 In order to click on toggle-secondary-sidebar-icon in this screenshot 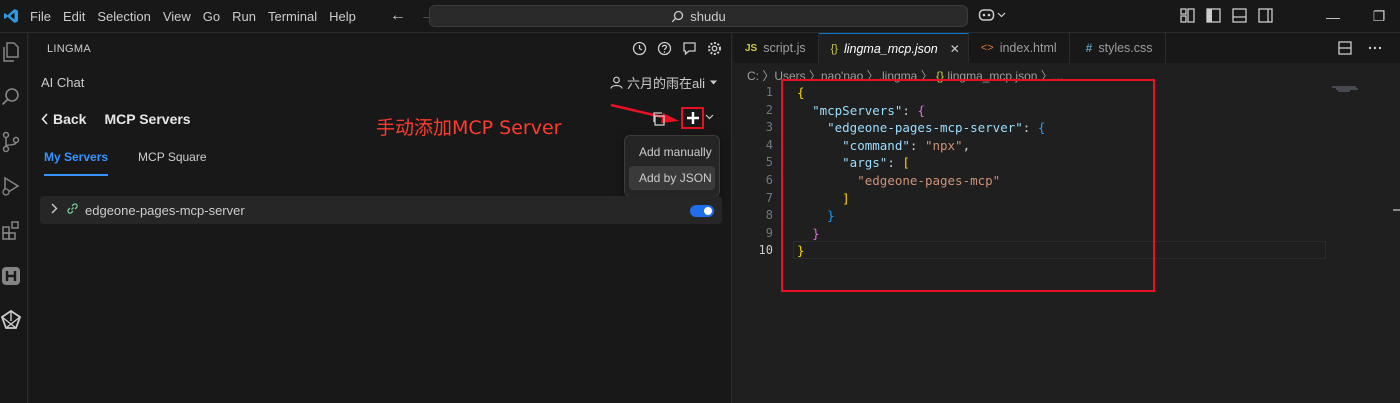, I will do `click(1265, 17)`.